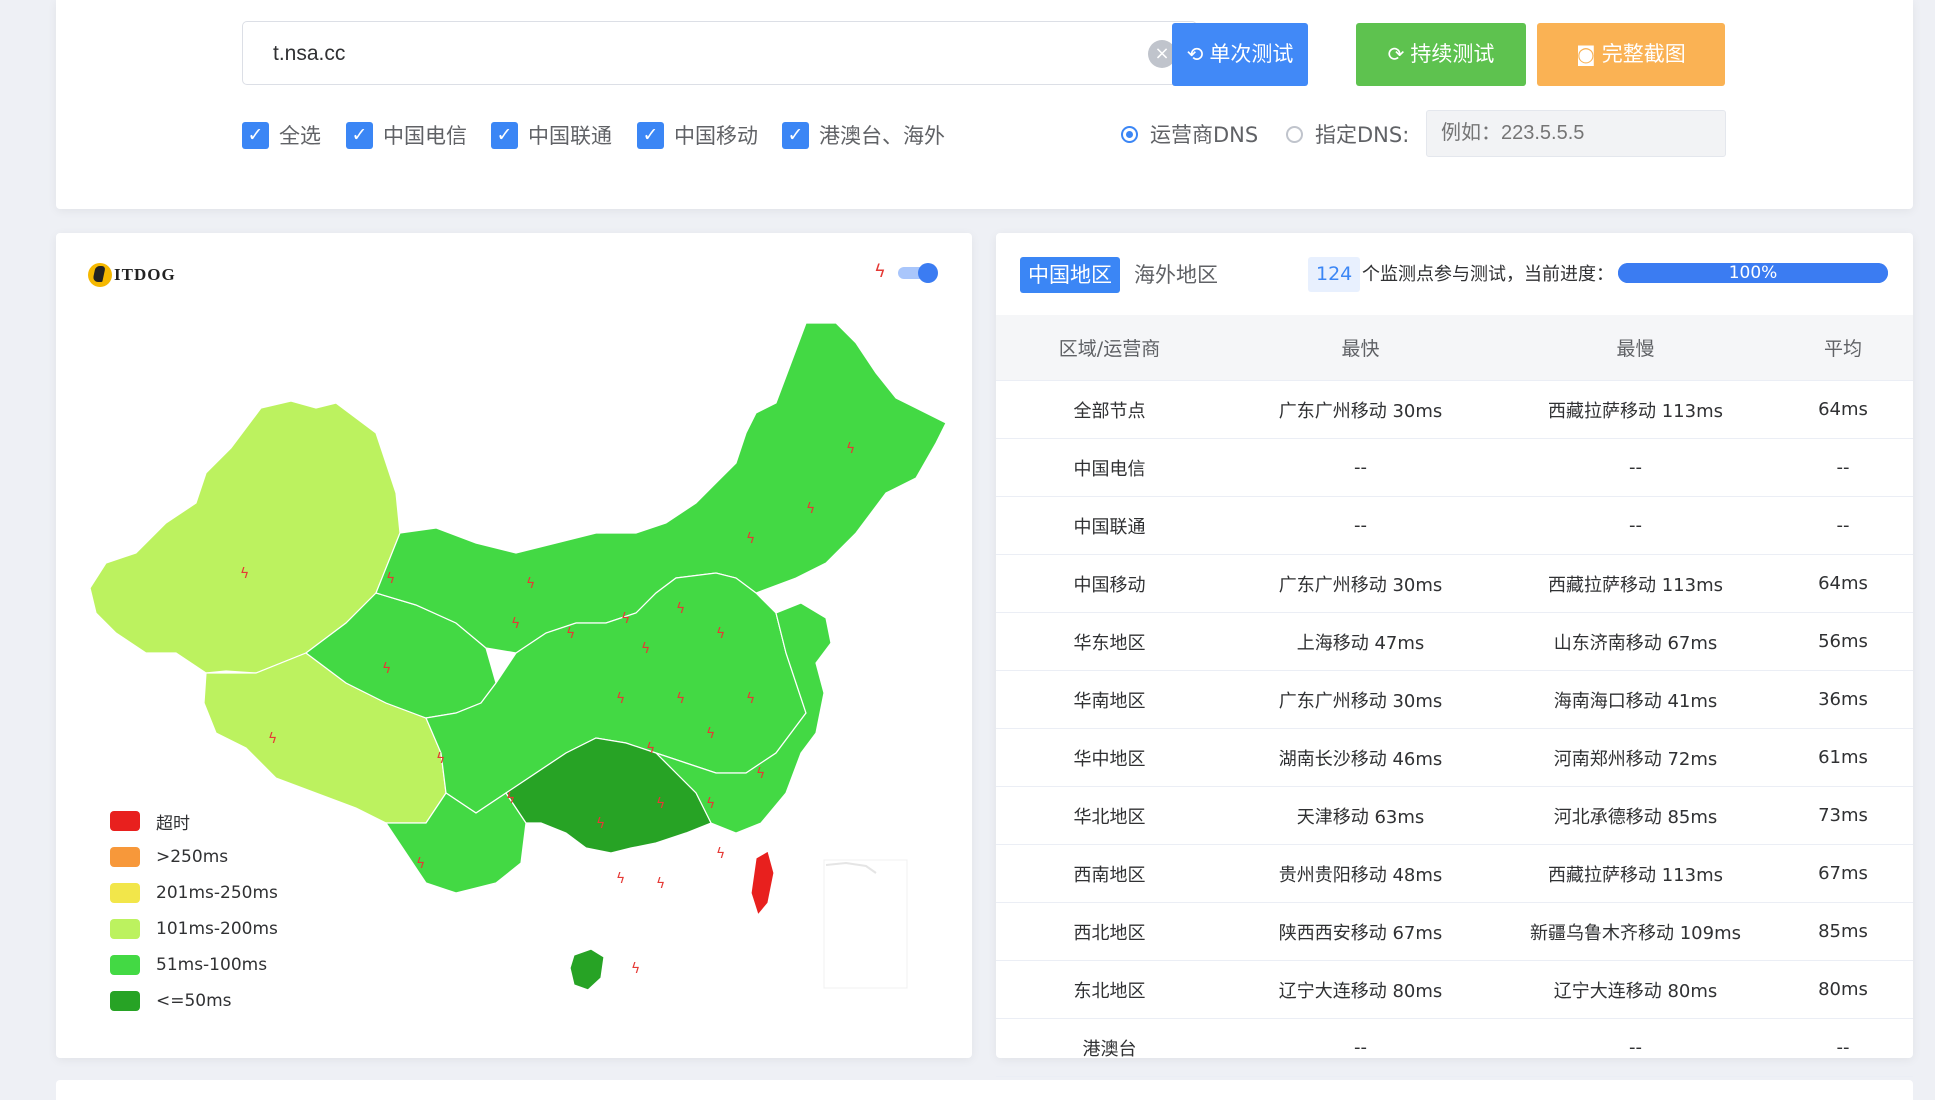 The image size is (1935, 1100). I want to click on full-screenshot-button: ◙ 完整截图, so click(1631, 54).